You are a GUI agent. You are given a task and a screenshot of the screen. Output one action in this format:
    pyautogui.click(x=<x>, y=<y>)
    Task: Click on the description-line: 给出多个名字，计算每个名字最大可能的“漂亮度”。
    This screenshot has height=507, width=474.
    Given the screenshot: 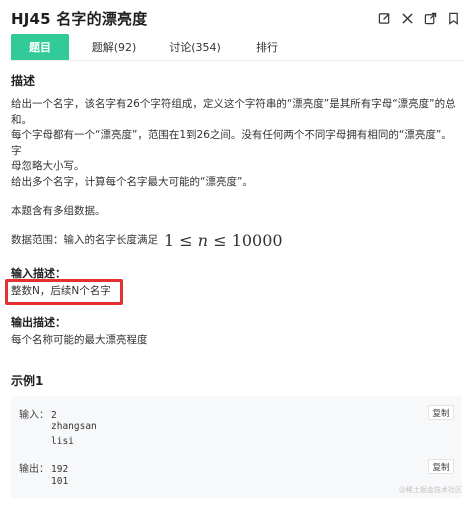 What is the action you would take?
    pyautogui.click(x=132, y=181)
    